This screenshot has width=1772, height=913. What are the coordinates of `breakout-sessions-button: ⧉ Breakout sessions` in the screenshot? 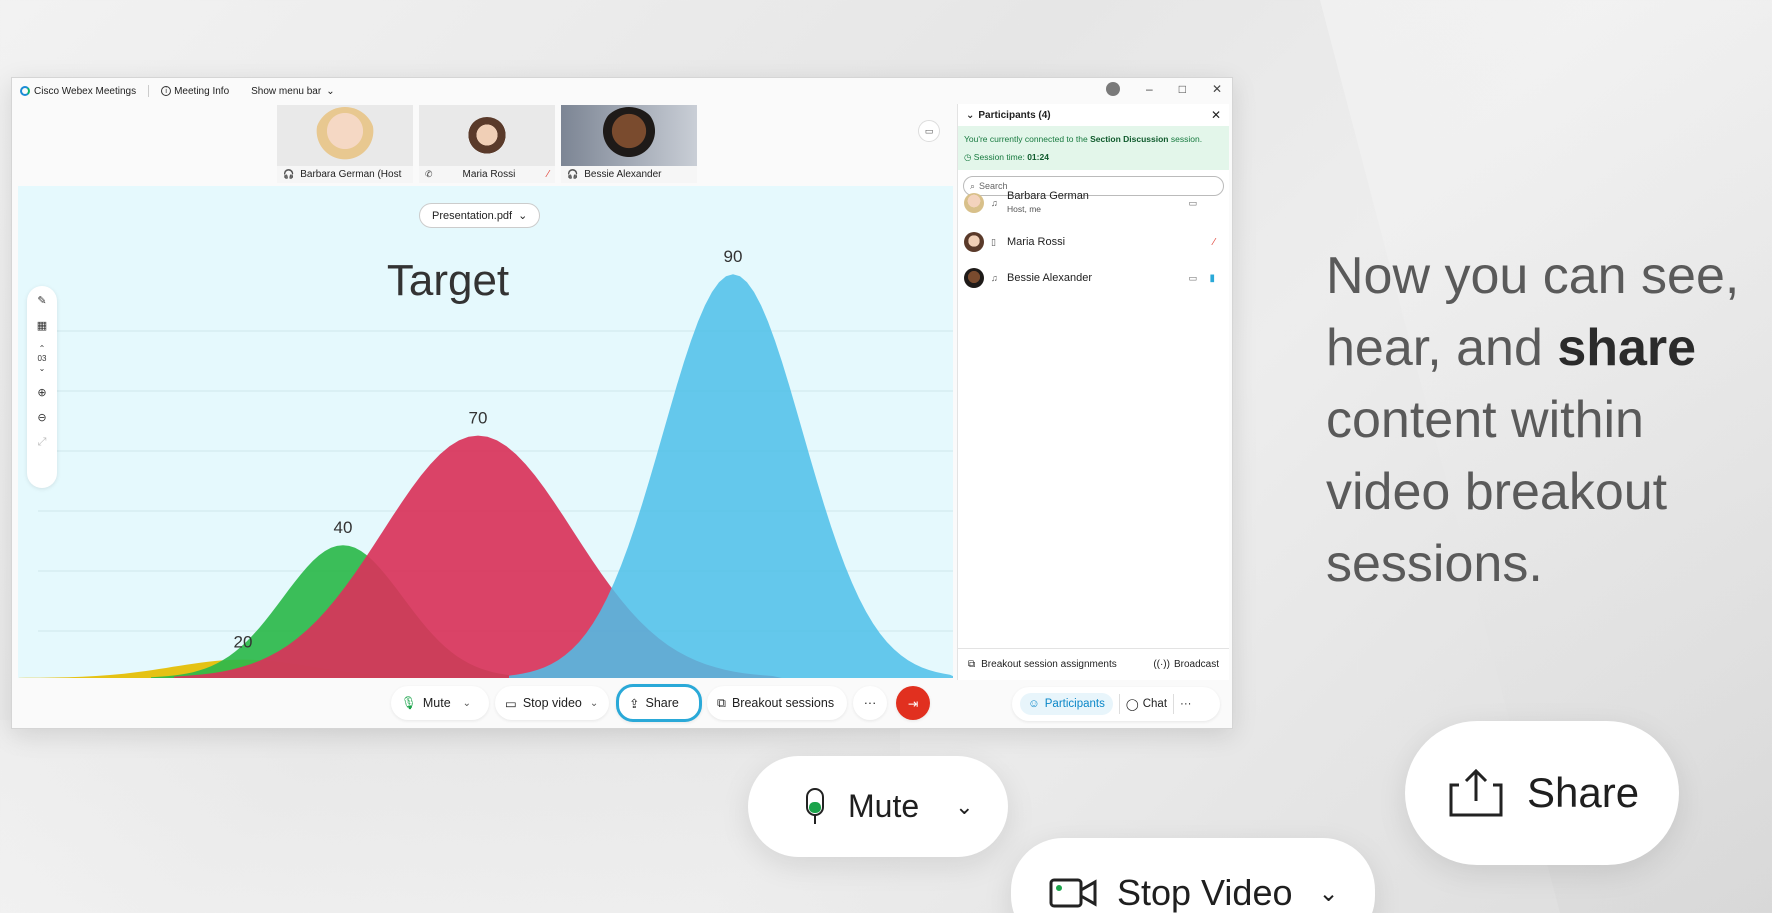 It's located at (777, 703).